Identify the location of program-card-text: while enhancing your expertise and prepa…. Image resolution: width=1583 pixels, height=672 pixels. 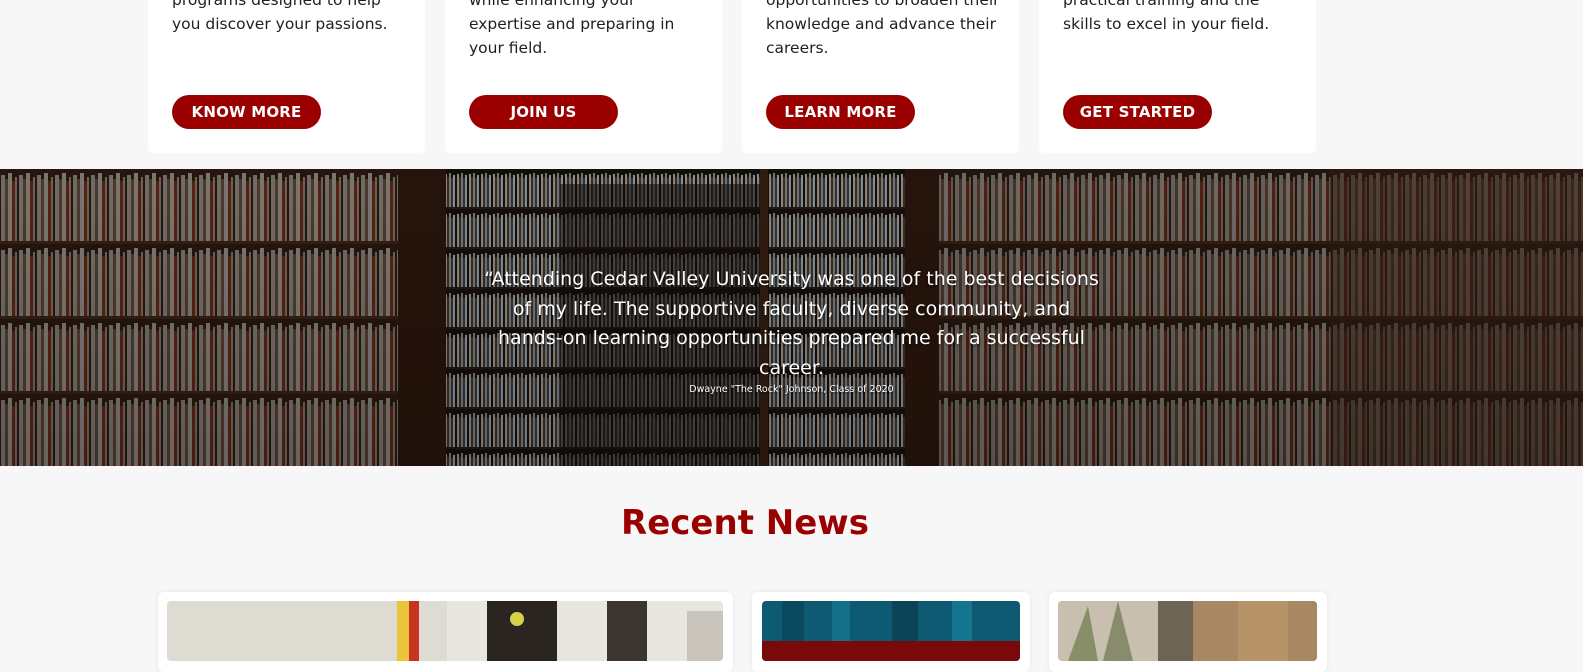
(572, 28).